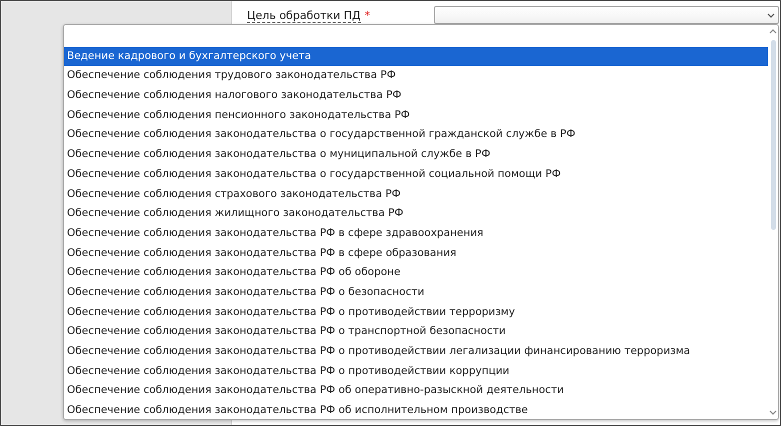 The image size is (781, 426). I want to click on scroll-thumb, so click(773, 135).